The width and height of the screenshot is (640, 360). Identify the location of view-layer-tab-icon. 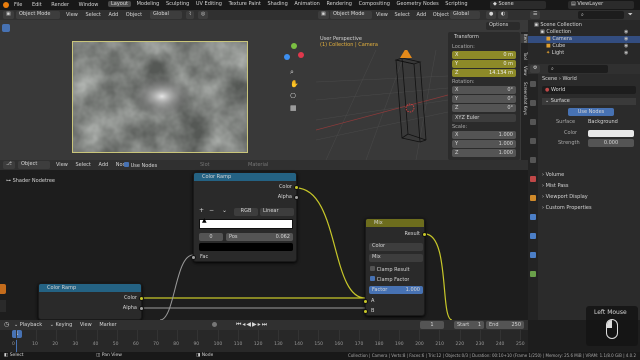
(533, 141).